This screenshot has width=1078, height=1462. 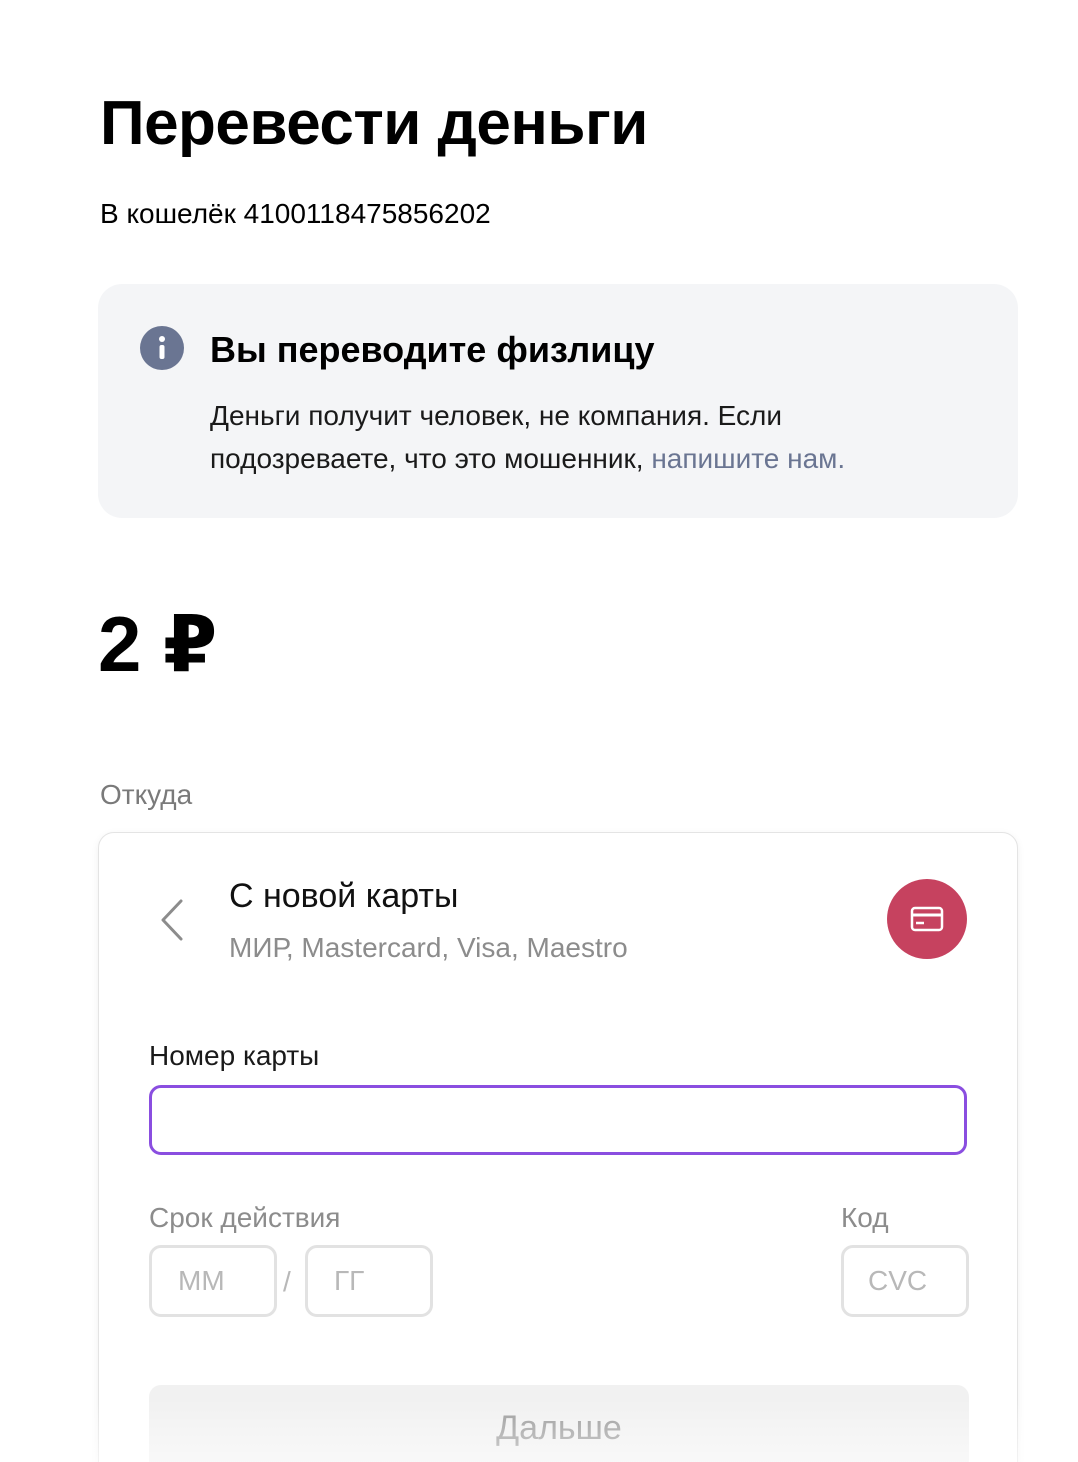 I want to click on transfer-amount: 2 ₽, so click(x=158, y=644).